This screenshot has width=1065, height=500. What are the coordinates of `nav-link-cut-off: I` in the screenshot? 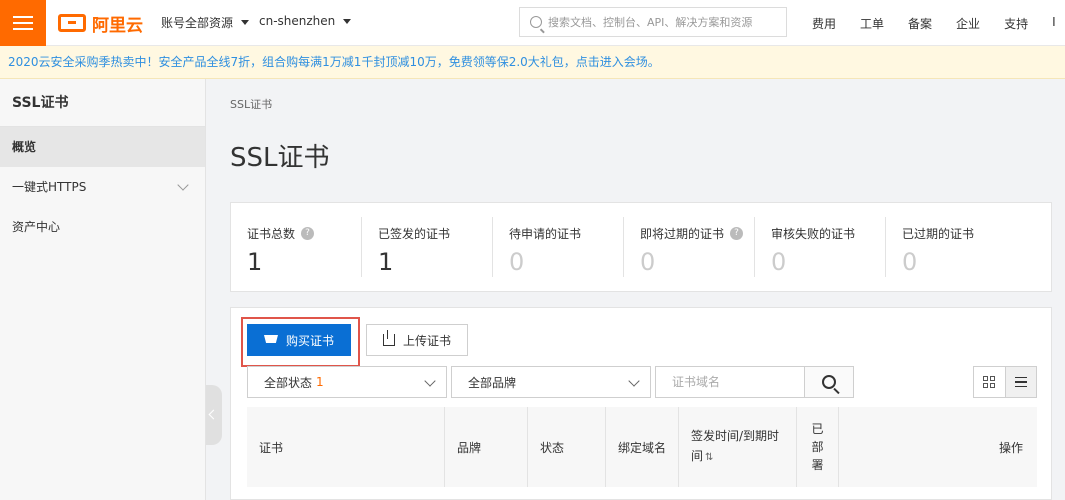 It's located at (1054, 23).